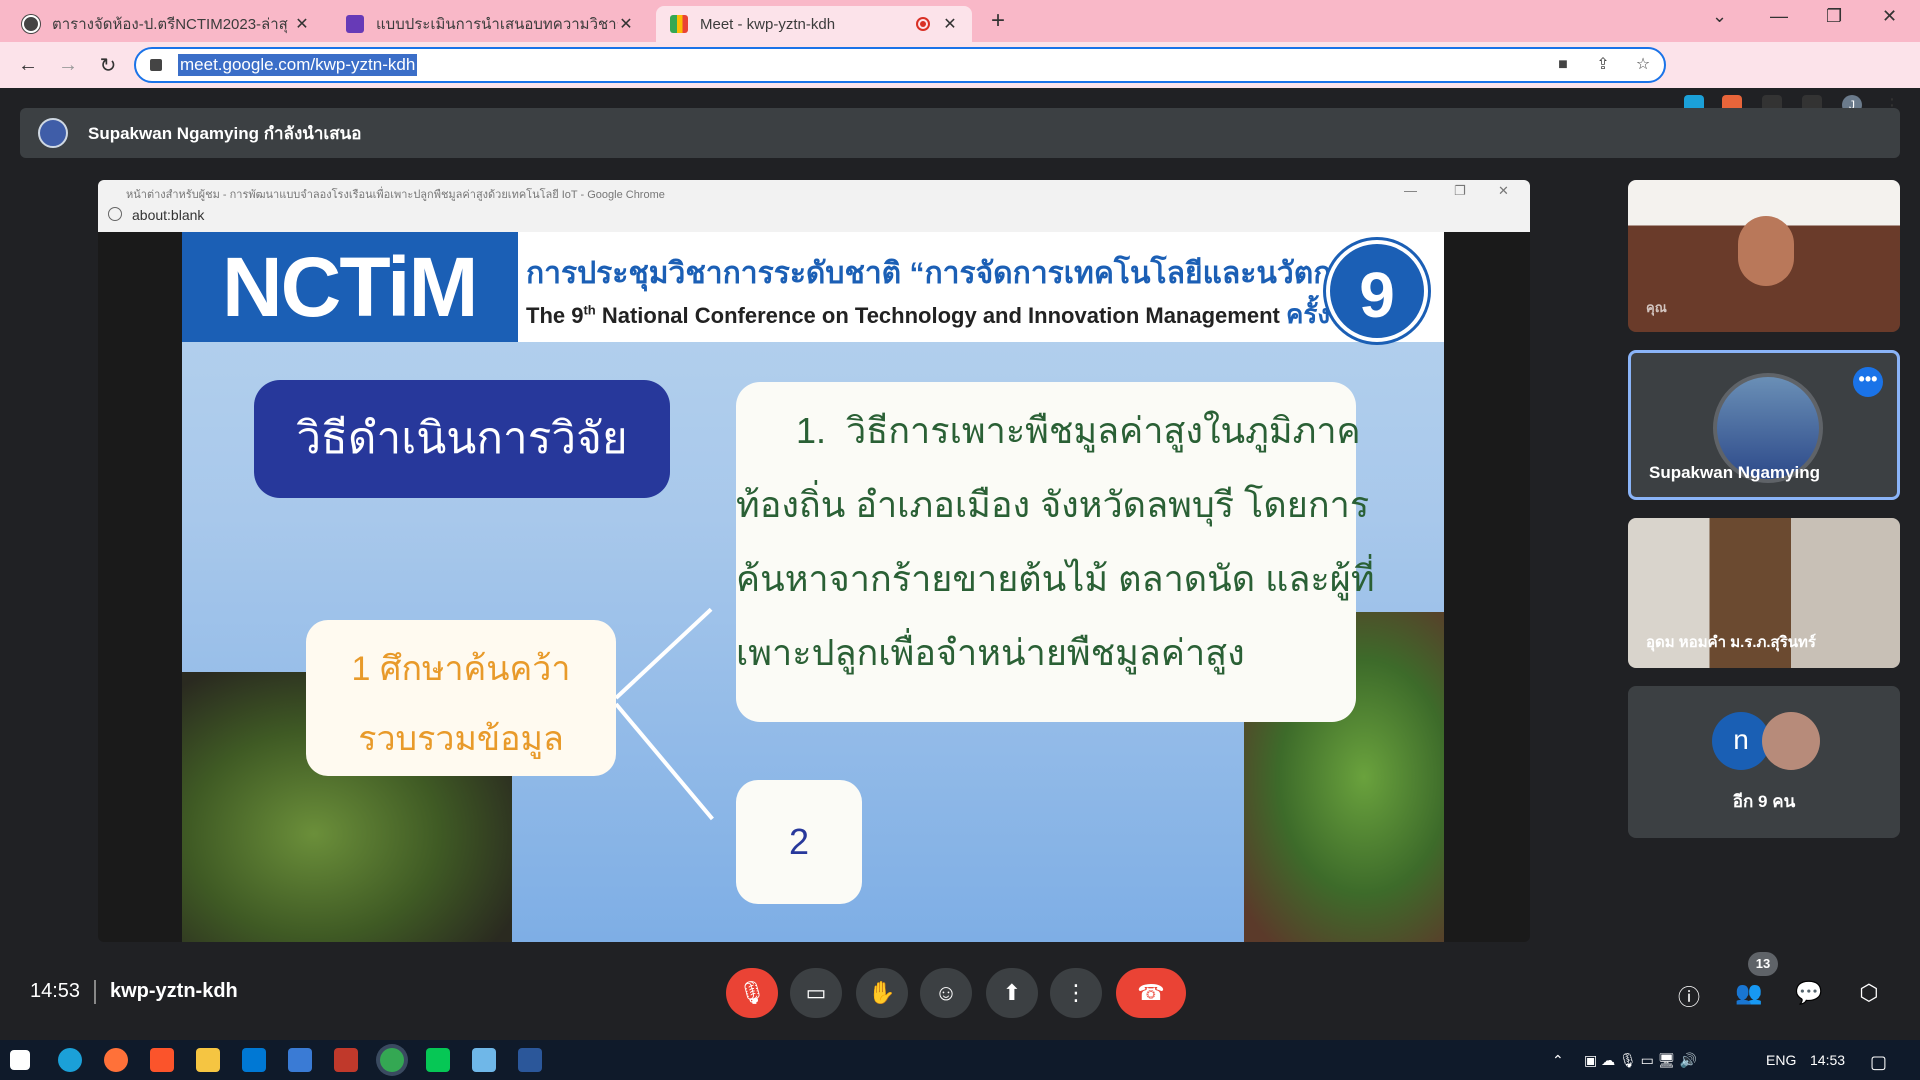 The width and height of the screenshot is (1920, 1080). I want to click on meeting-info-icon: ⓘ, so click(1689, 996).